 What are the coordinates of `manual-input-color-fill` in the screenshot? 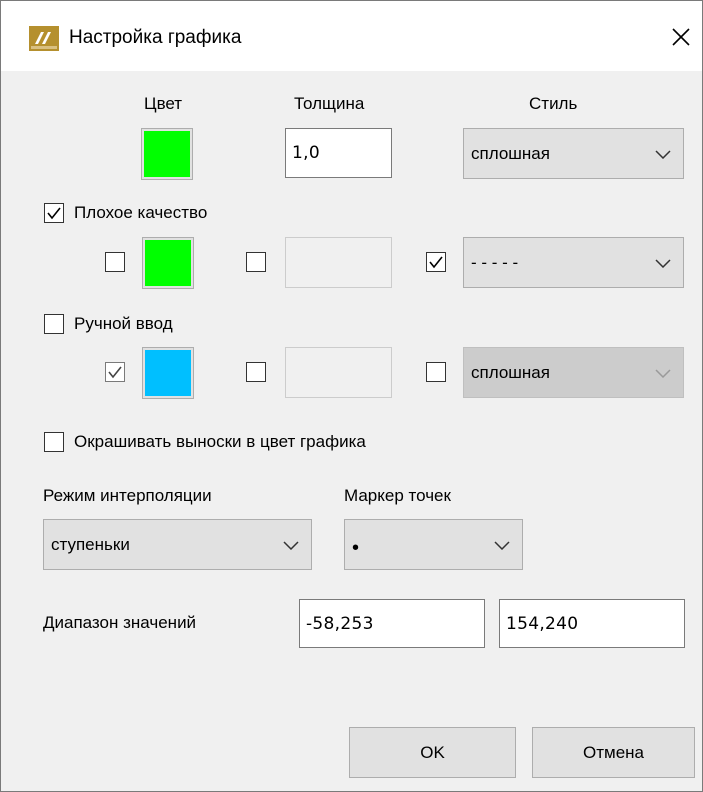 It's located at (168, 373).